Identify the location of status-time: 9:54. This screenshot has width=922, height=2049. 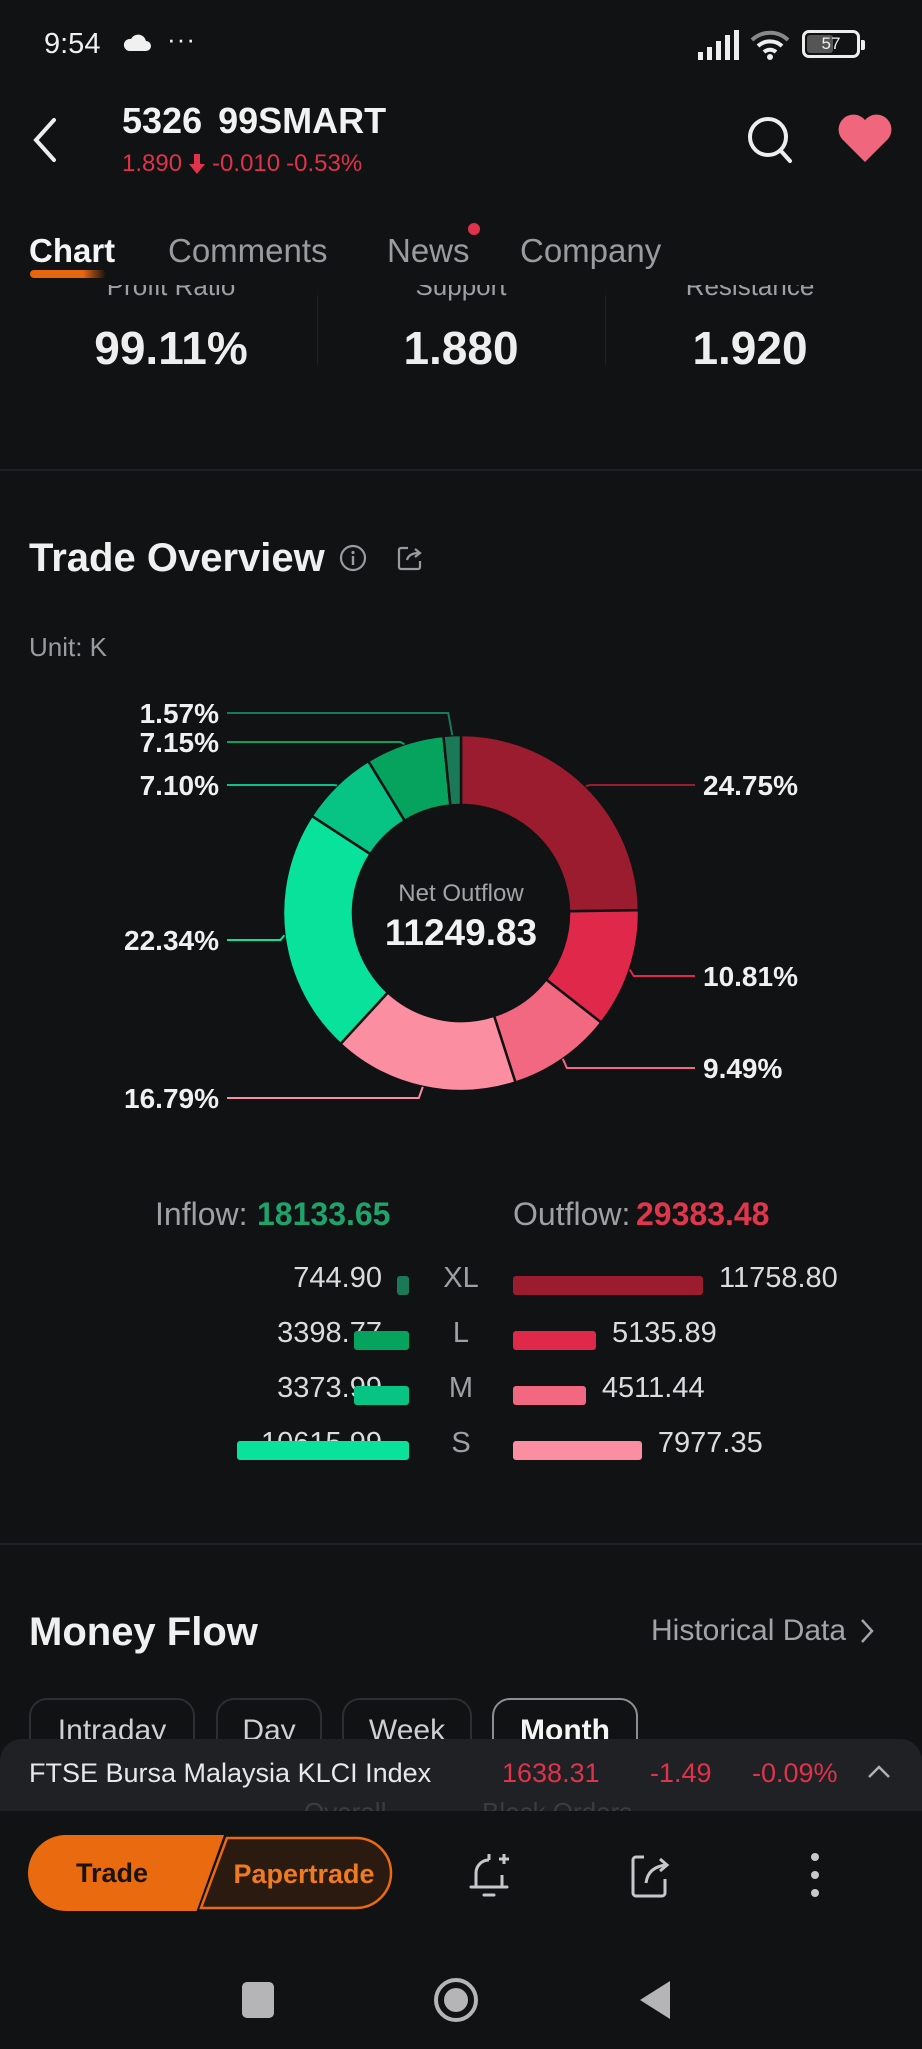
(72, 44).